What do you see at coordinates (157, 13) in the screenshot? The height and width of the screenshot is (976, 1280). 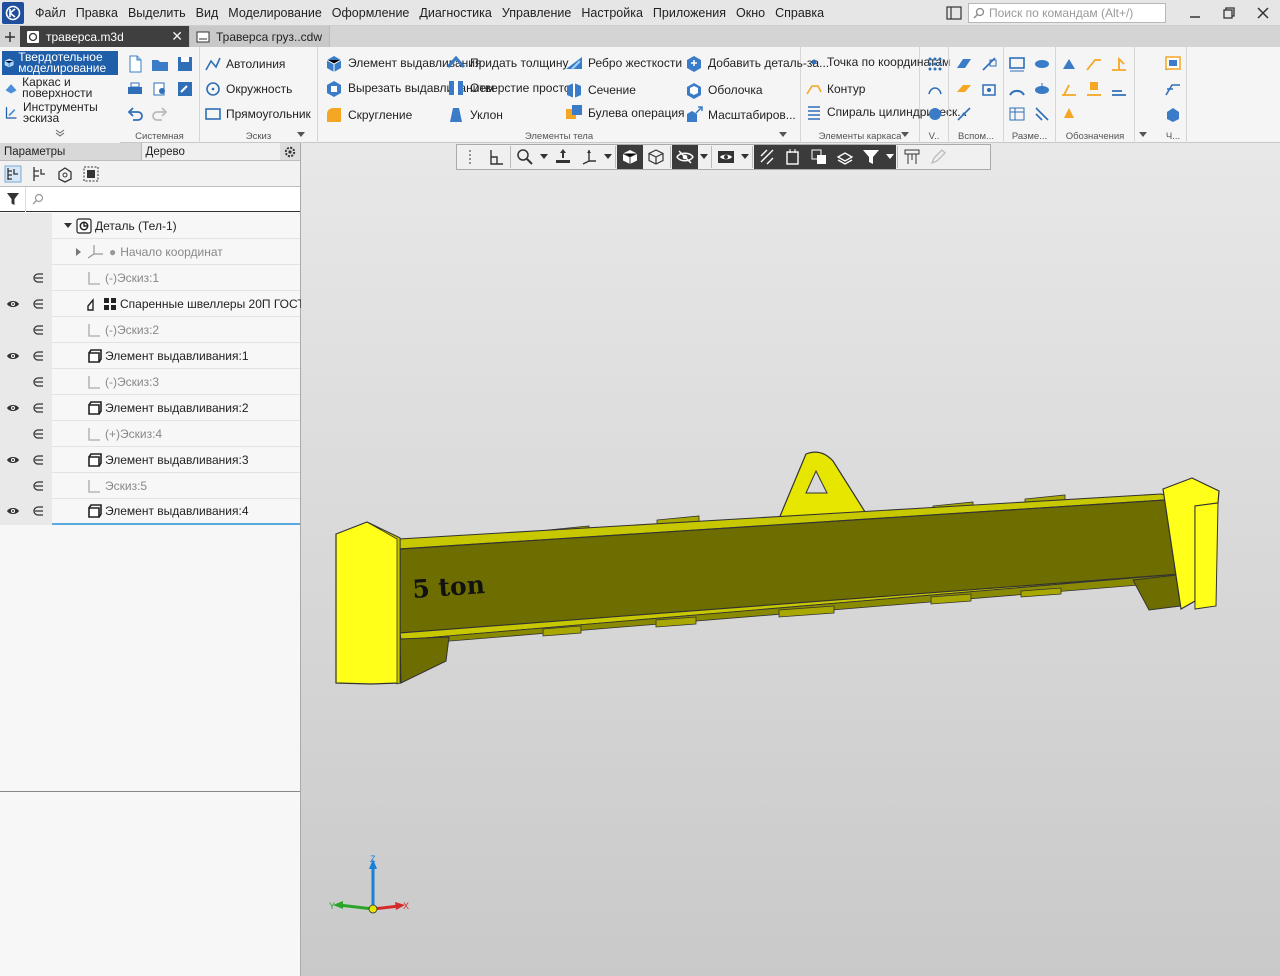 I see `menu-select: Выделить` at bounding box center [157, 13].